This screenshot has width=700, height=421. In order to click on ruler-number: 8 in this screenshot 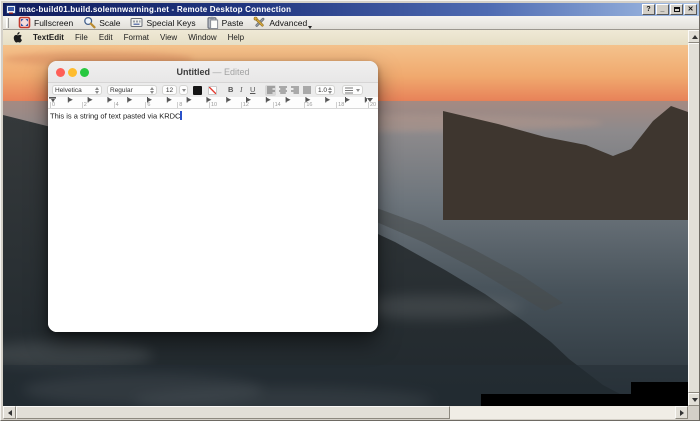, I will do `click(193, 105)`.